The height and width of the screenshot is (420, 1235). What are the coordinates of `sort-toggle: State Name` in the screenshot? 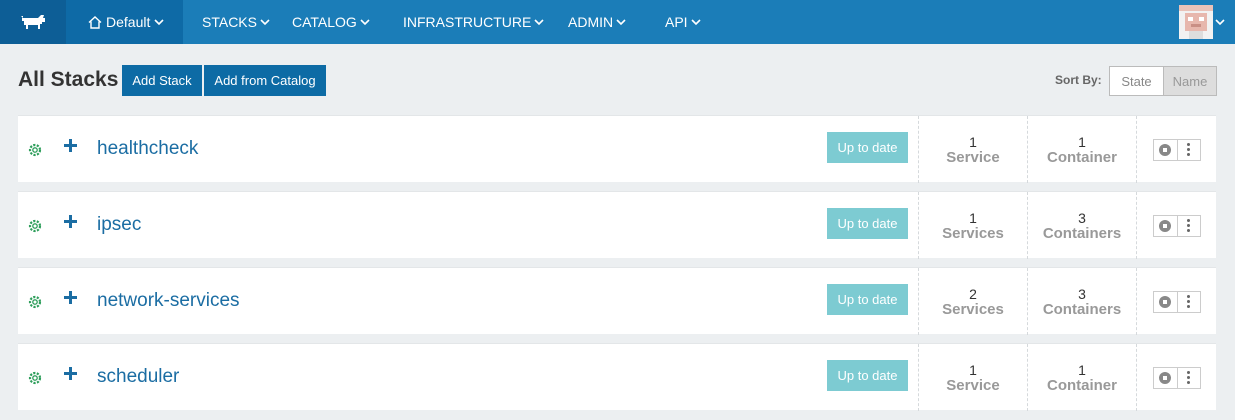 It's located at (1163, 81).